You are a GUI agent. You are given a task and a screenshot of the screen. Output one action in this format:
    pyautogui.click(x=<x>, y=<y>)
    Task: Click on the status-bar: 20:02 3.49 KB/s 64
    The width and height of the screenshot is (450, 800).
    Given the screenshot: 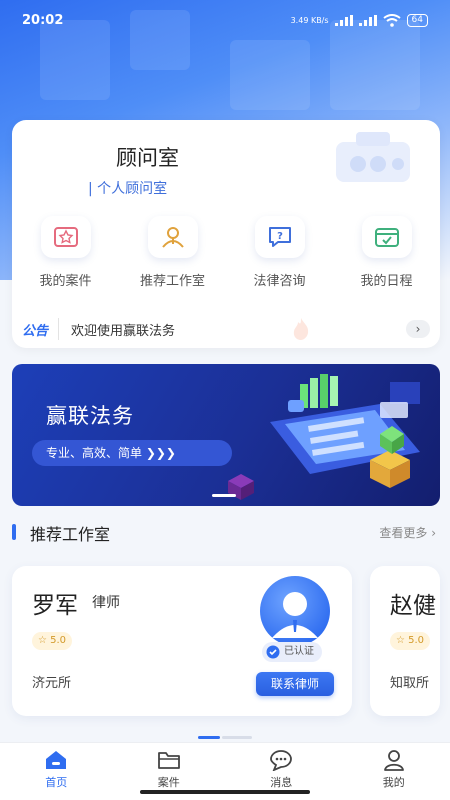 What is the action you would take?
    pyautogui.click(x=225, y=20)
    